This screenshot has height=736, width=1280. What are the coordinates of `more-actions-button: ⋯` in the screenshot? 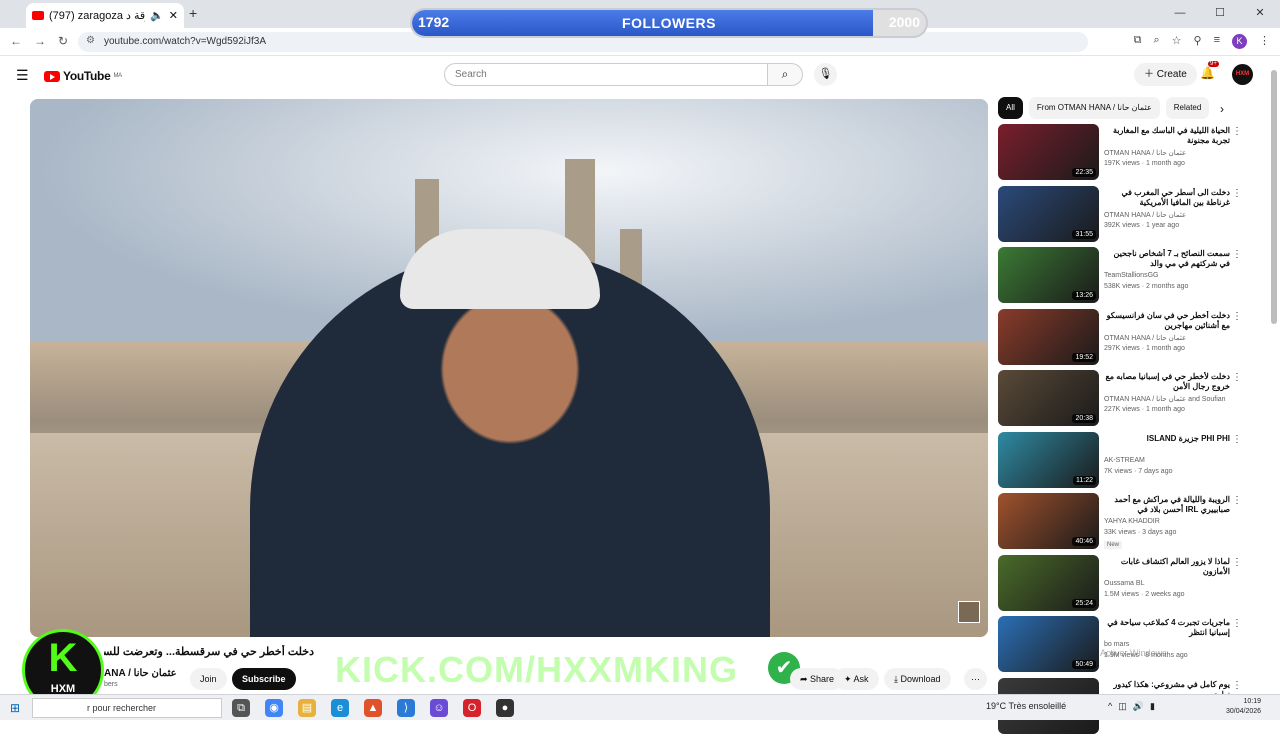 It's located at (975, 679).